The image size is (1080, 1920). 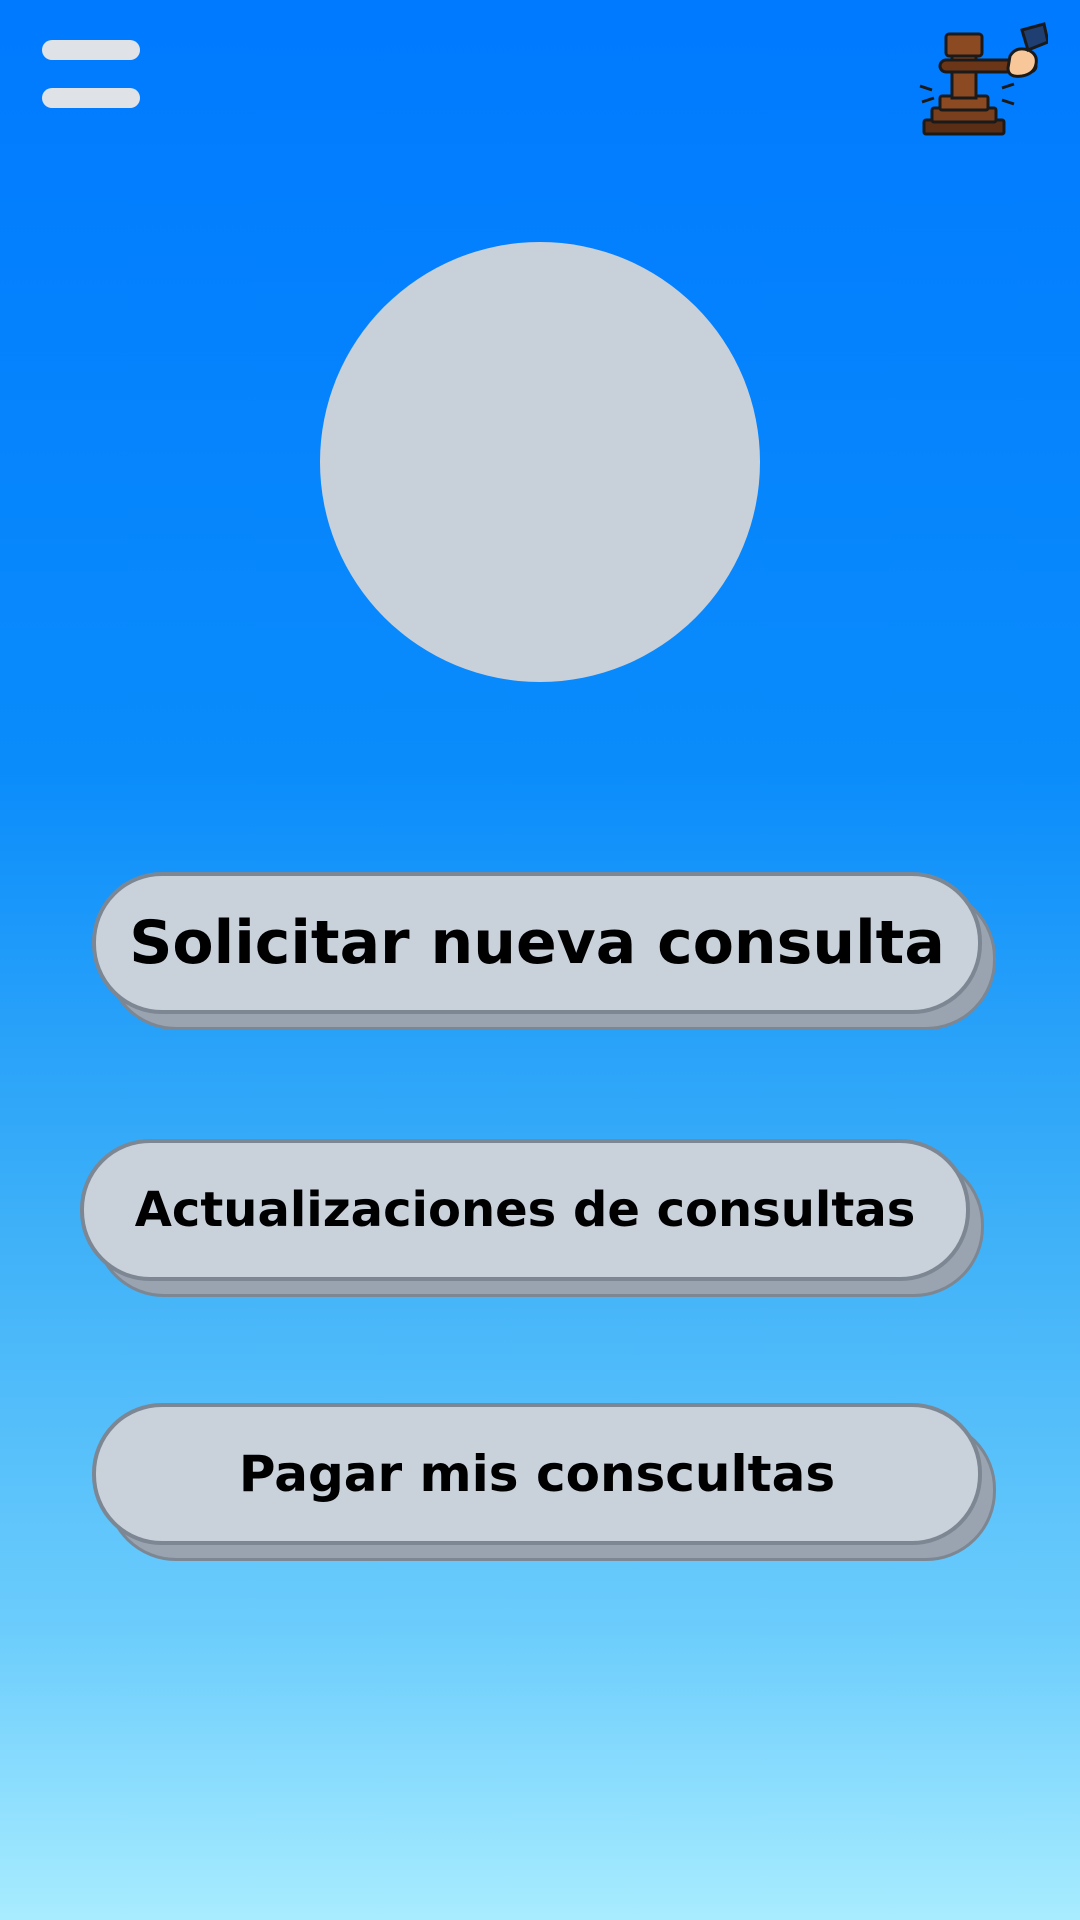 What do you see at coordinates (540, 462) in the screenshot?
I see `avatar` at bounding box center [540, 462].